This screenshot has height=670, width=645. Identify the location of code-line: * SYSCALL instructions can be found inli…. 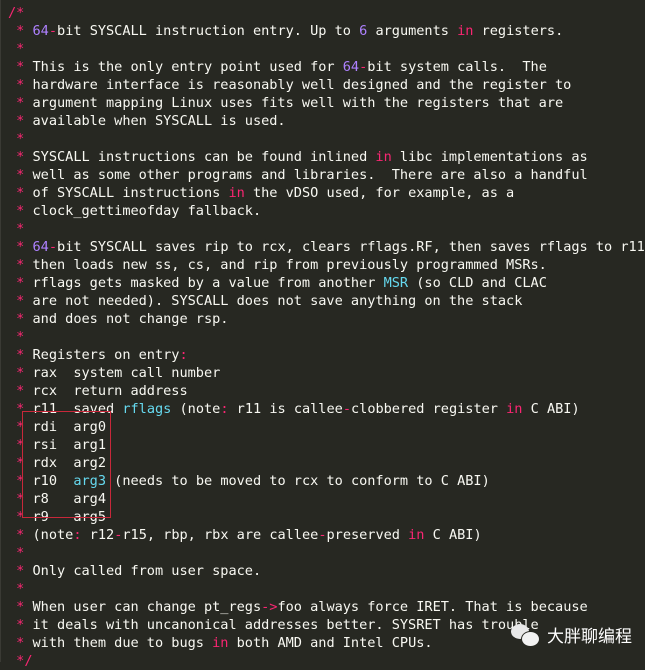
(326, 157).